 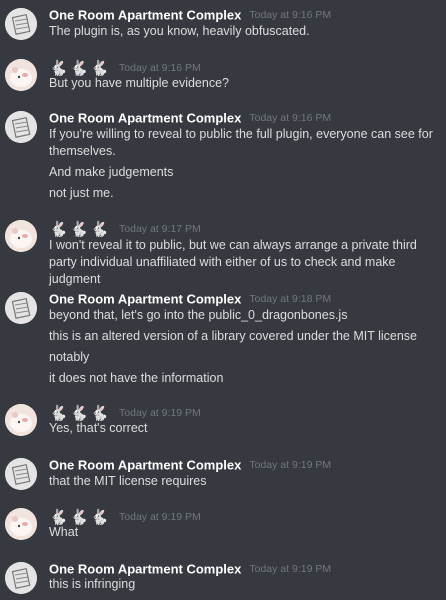 What do you see at coordinates (69, 357) in the screenshot?
I see `message-text: notably` at bounding box center [69, 357].